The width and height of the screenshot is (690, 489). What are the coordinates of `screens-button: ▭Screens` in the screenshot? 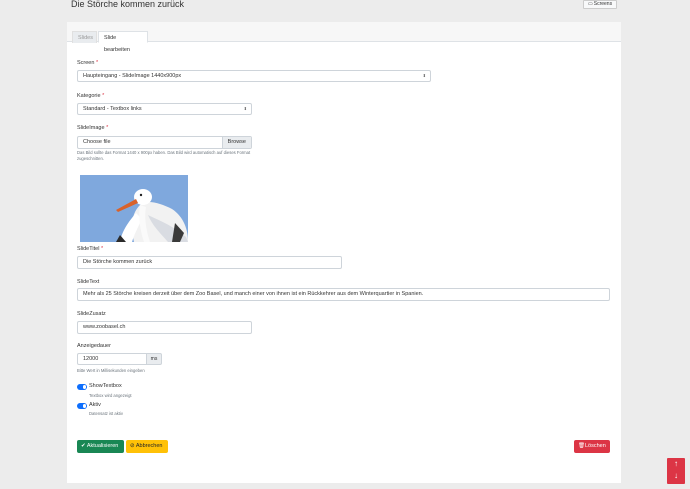 It's located at (600, 4).